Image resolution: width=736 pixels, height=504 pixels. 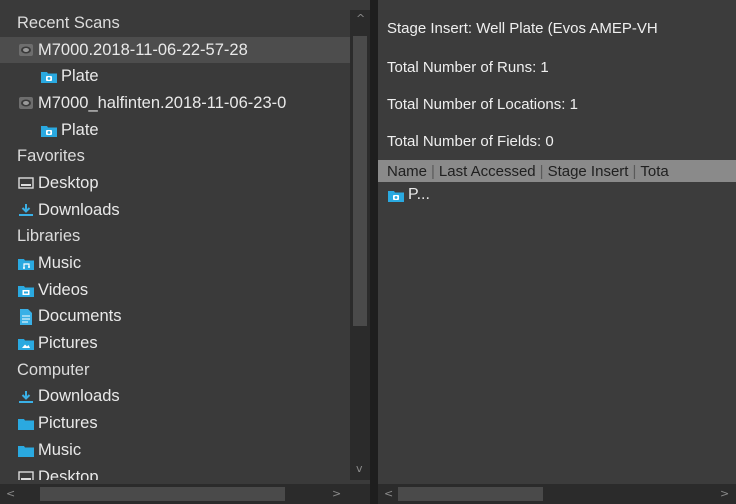 I want to click on tree-item: Documents, so click(x=175, y=317).